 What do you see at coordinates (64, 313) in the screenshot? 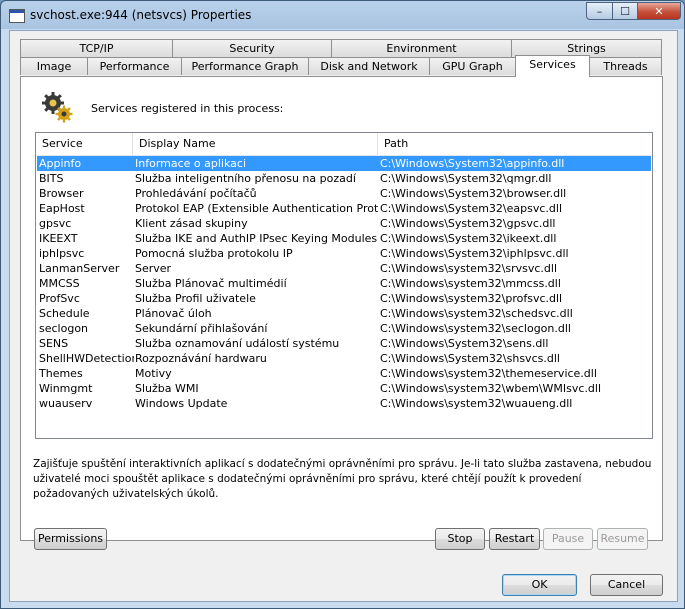
I see `cell-service: Schedule` at bounding box center [64, 313].